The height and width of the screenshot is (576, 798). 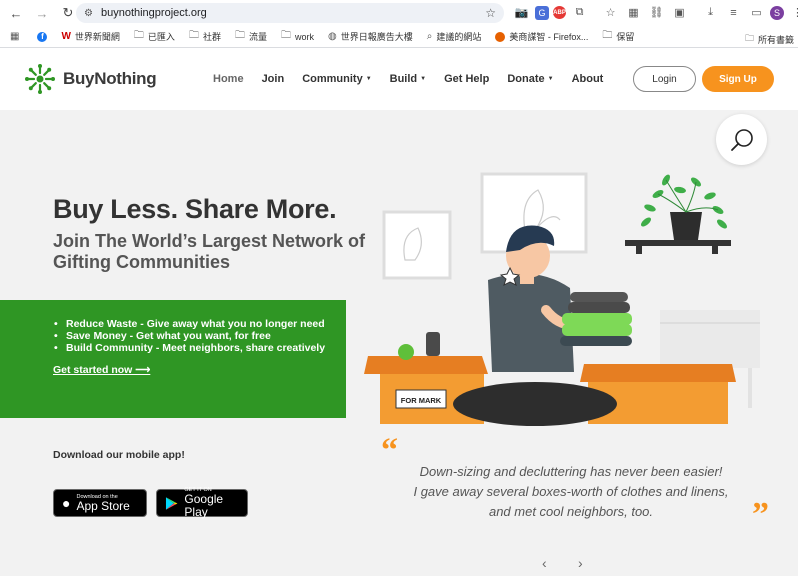 What do you see at coordinates (429, 36) in the screenshot?
I see `search-icon: ⌕` at bounding box center [429, 36].